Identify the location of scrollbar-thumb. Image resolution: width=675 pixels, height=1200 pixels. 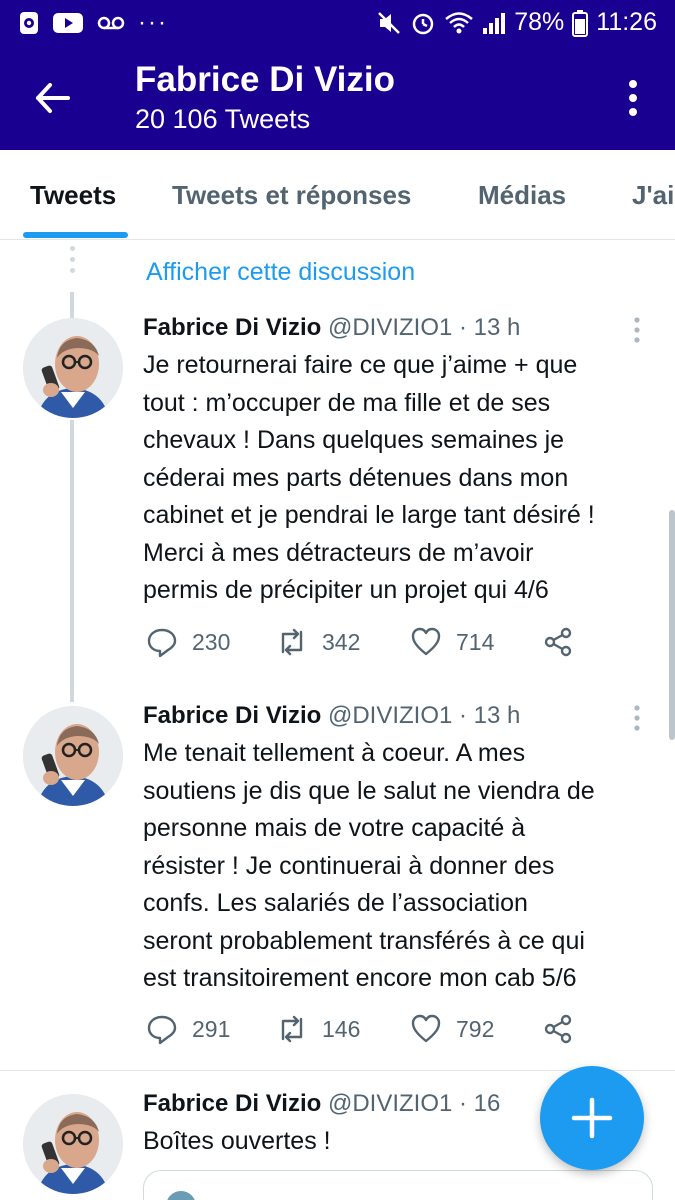
(672, 625).